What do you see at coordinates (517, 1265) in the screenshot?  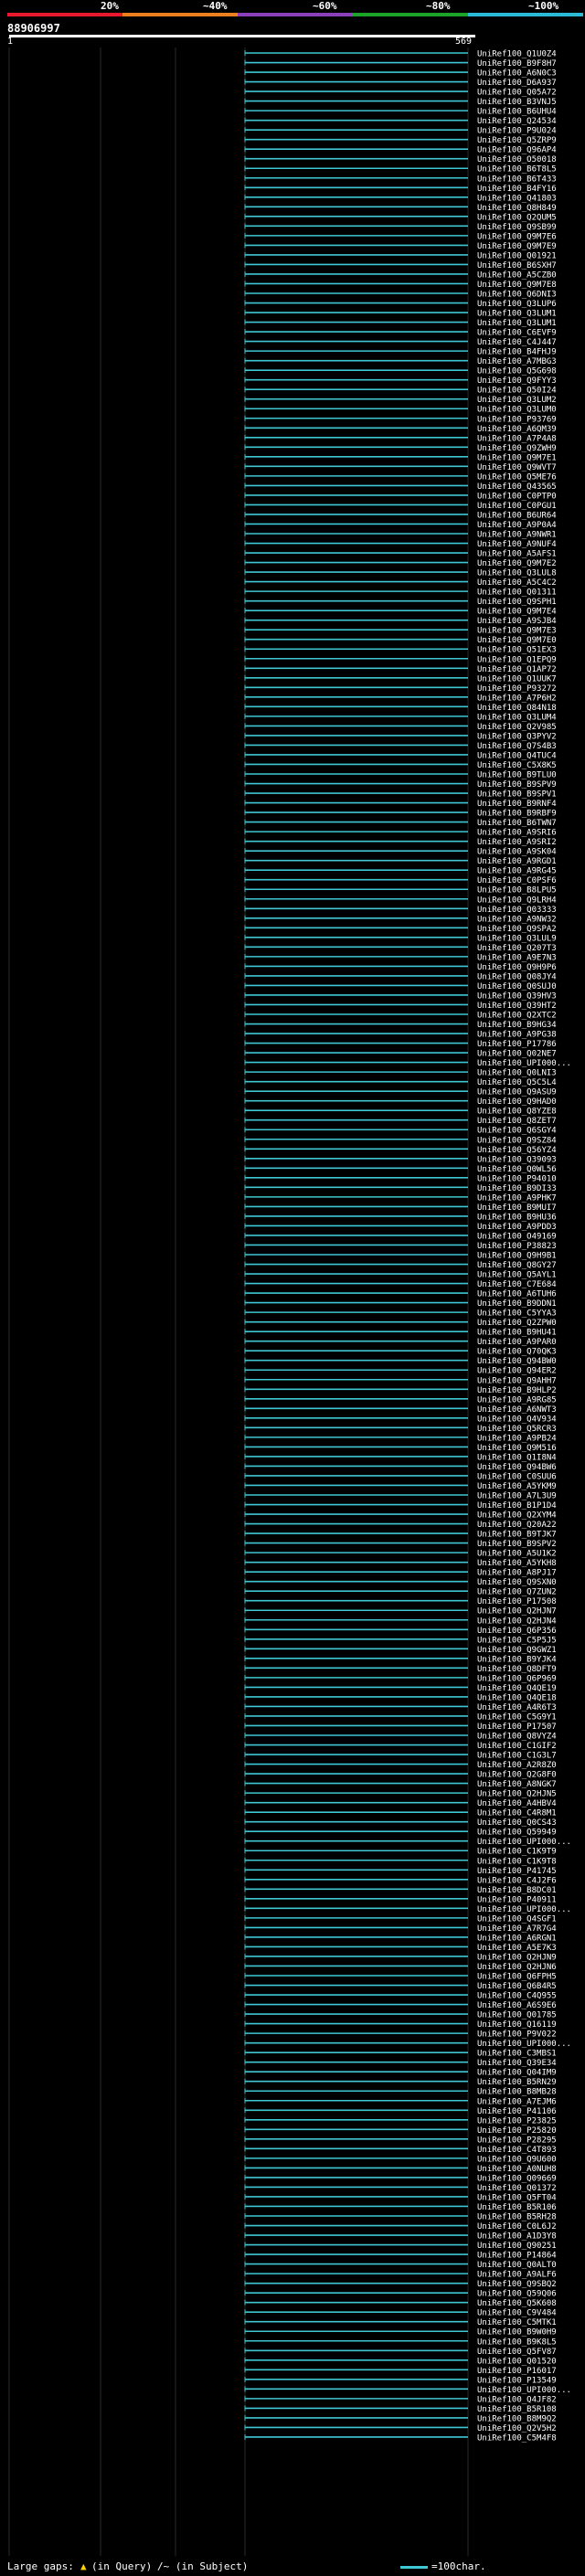 I see `hit-label: UniRef100_Q8GY27` at bounding box center [517, 1265].